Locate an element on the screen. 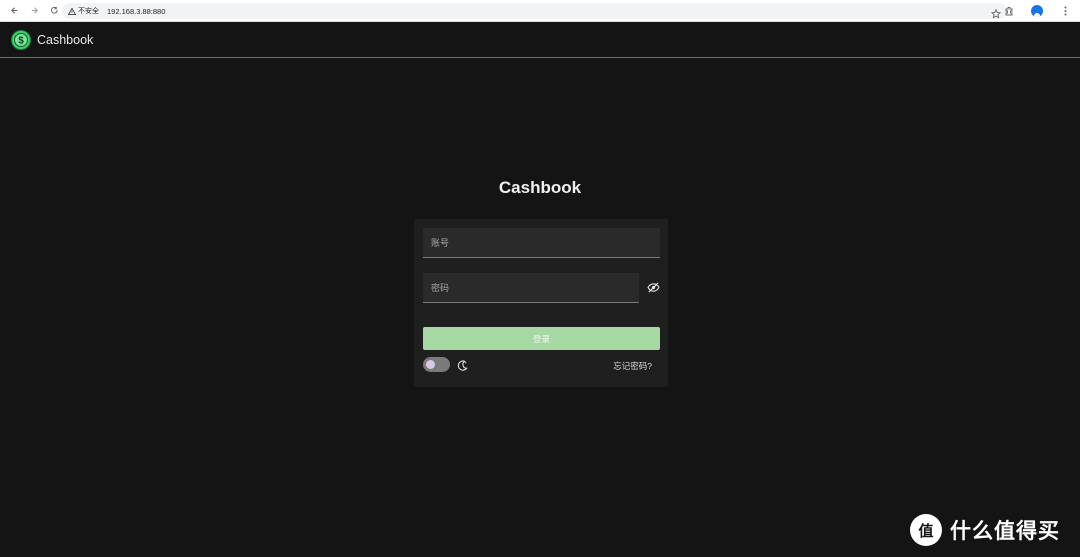 The image size is (1080, 557). moon-icon is located at coordinates (462, 365).